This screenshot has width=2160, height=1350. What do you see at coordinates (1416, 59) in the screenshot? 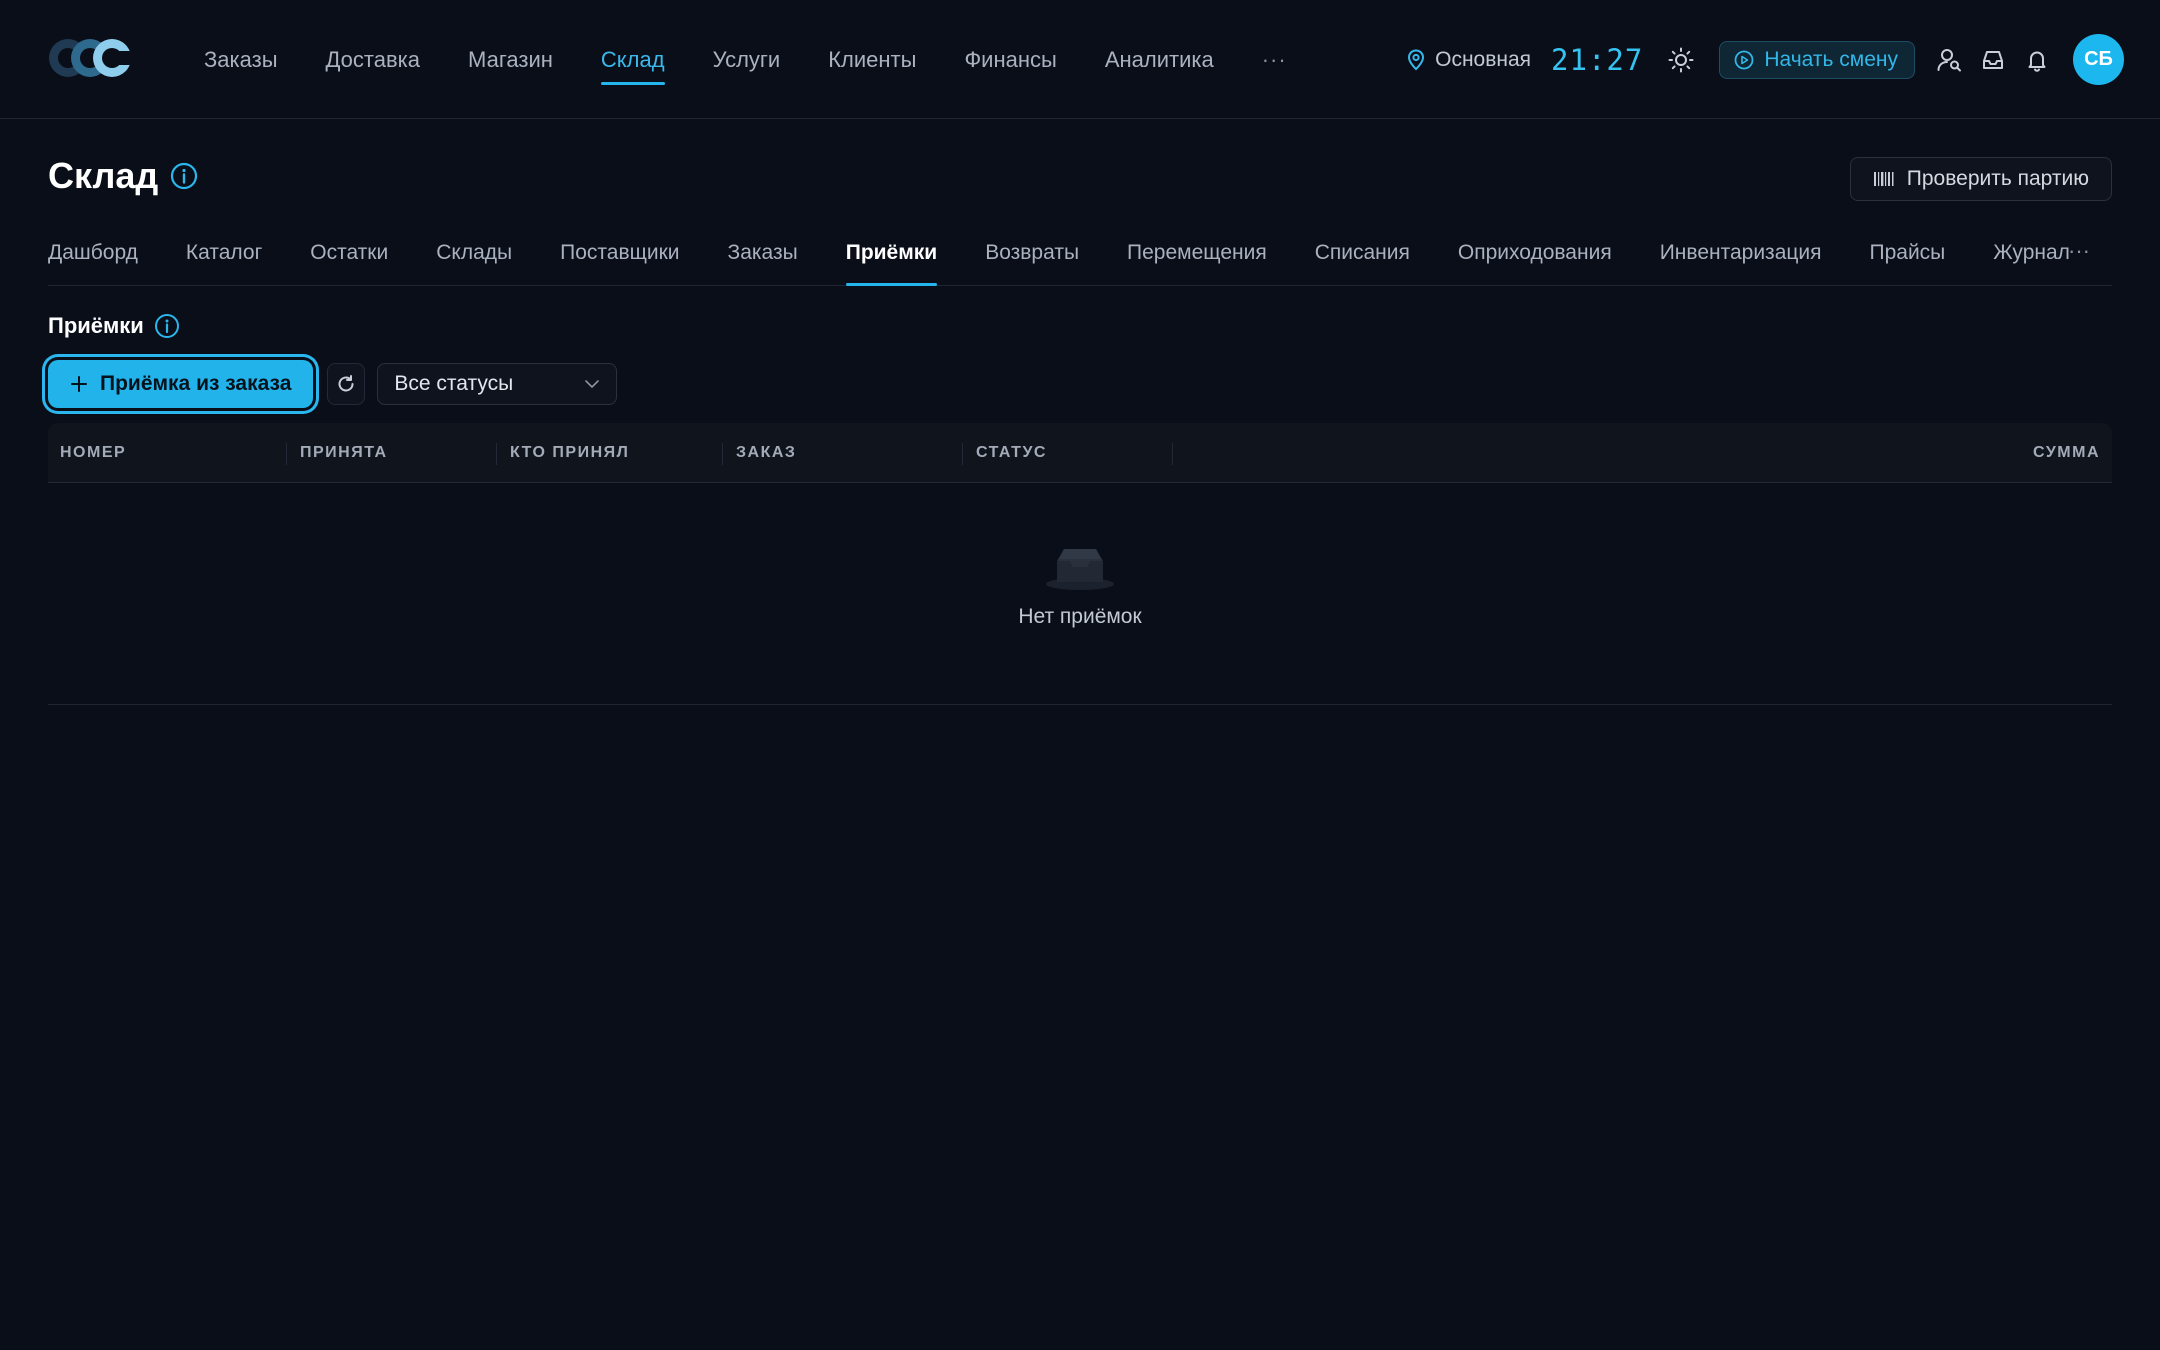
I see `location-pin-icon` at bounding box center [1416, 59].